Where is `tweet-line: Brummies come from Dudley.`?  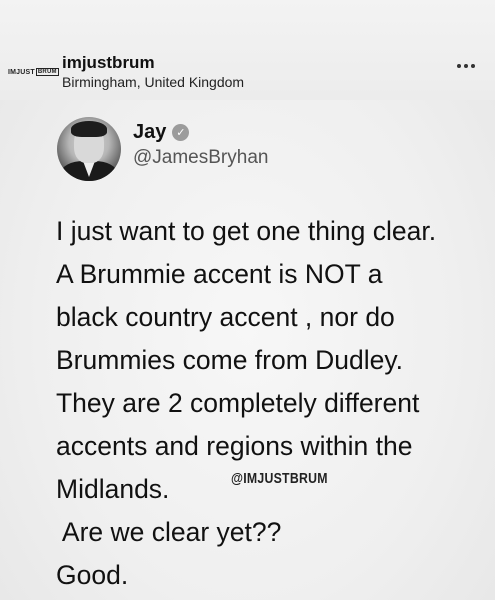
tweet-line: Brummies come from Dudley. is located at coordinates (230, 360).